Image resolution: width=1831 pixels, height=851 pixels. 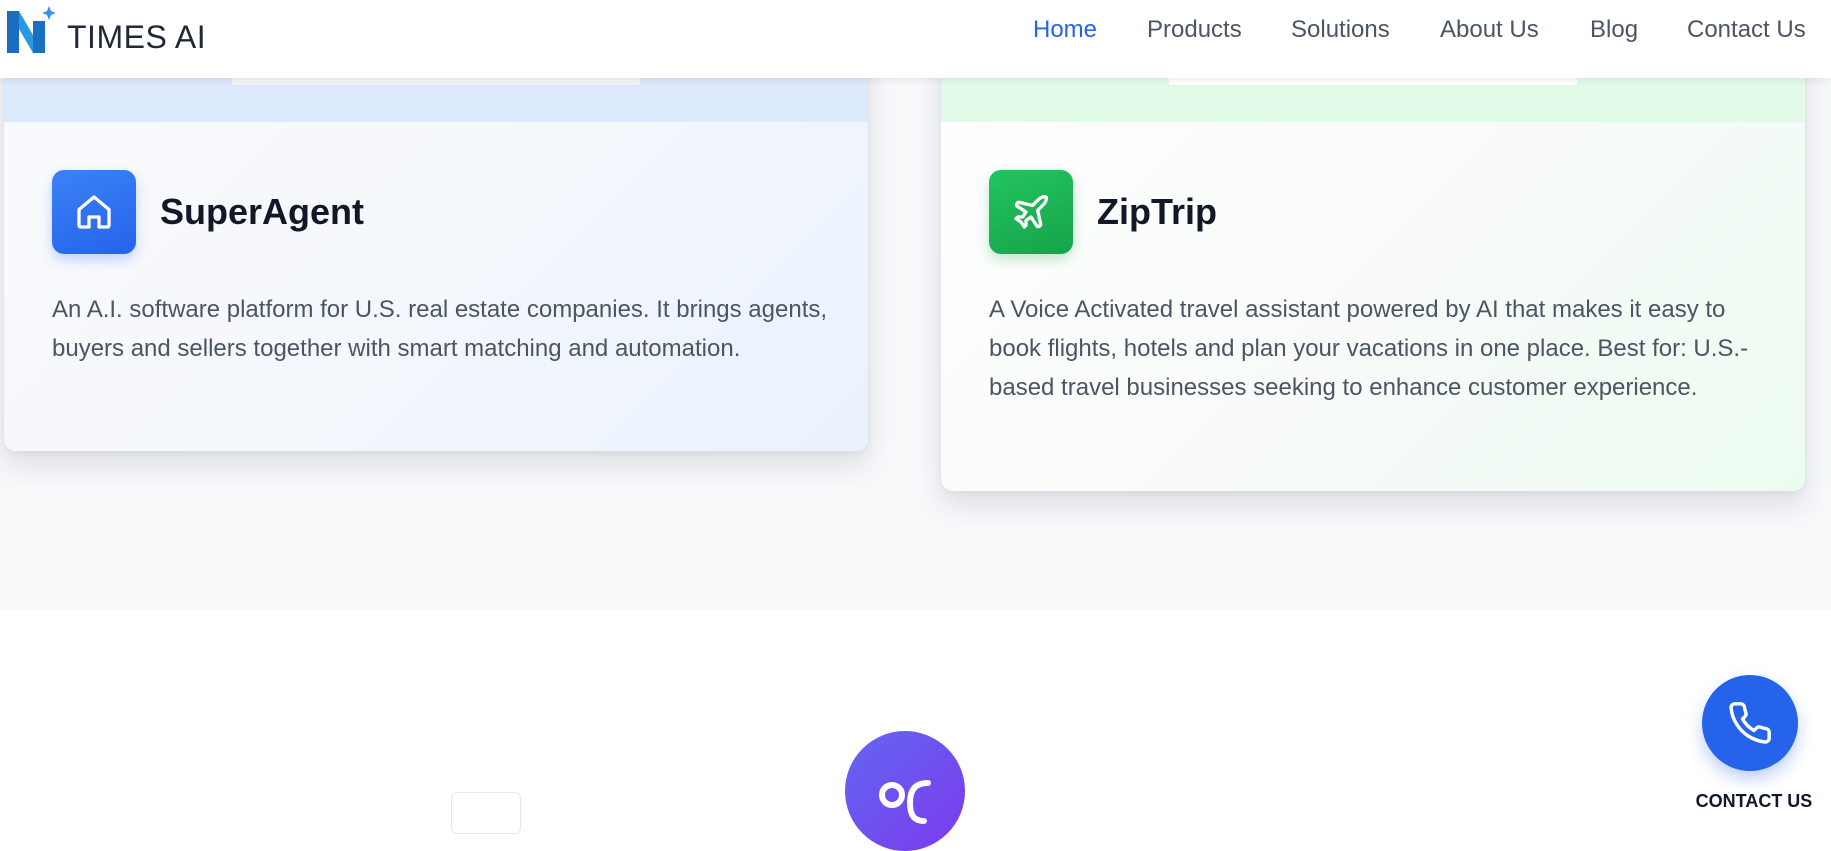 What do you see at coordinates (1194, 30) in the screenshot?
I see `nav-products: Products` at bounding box center [1194, 30].